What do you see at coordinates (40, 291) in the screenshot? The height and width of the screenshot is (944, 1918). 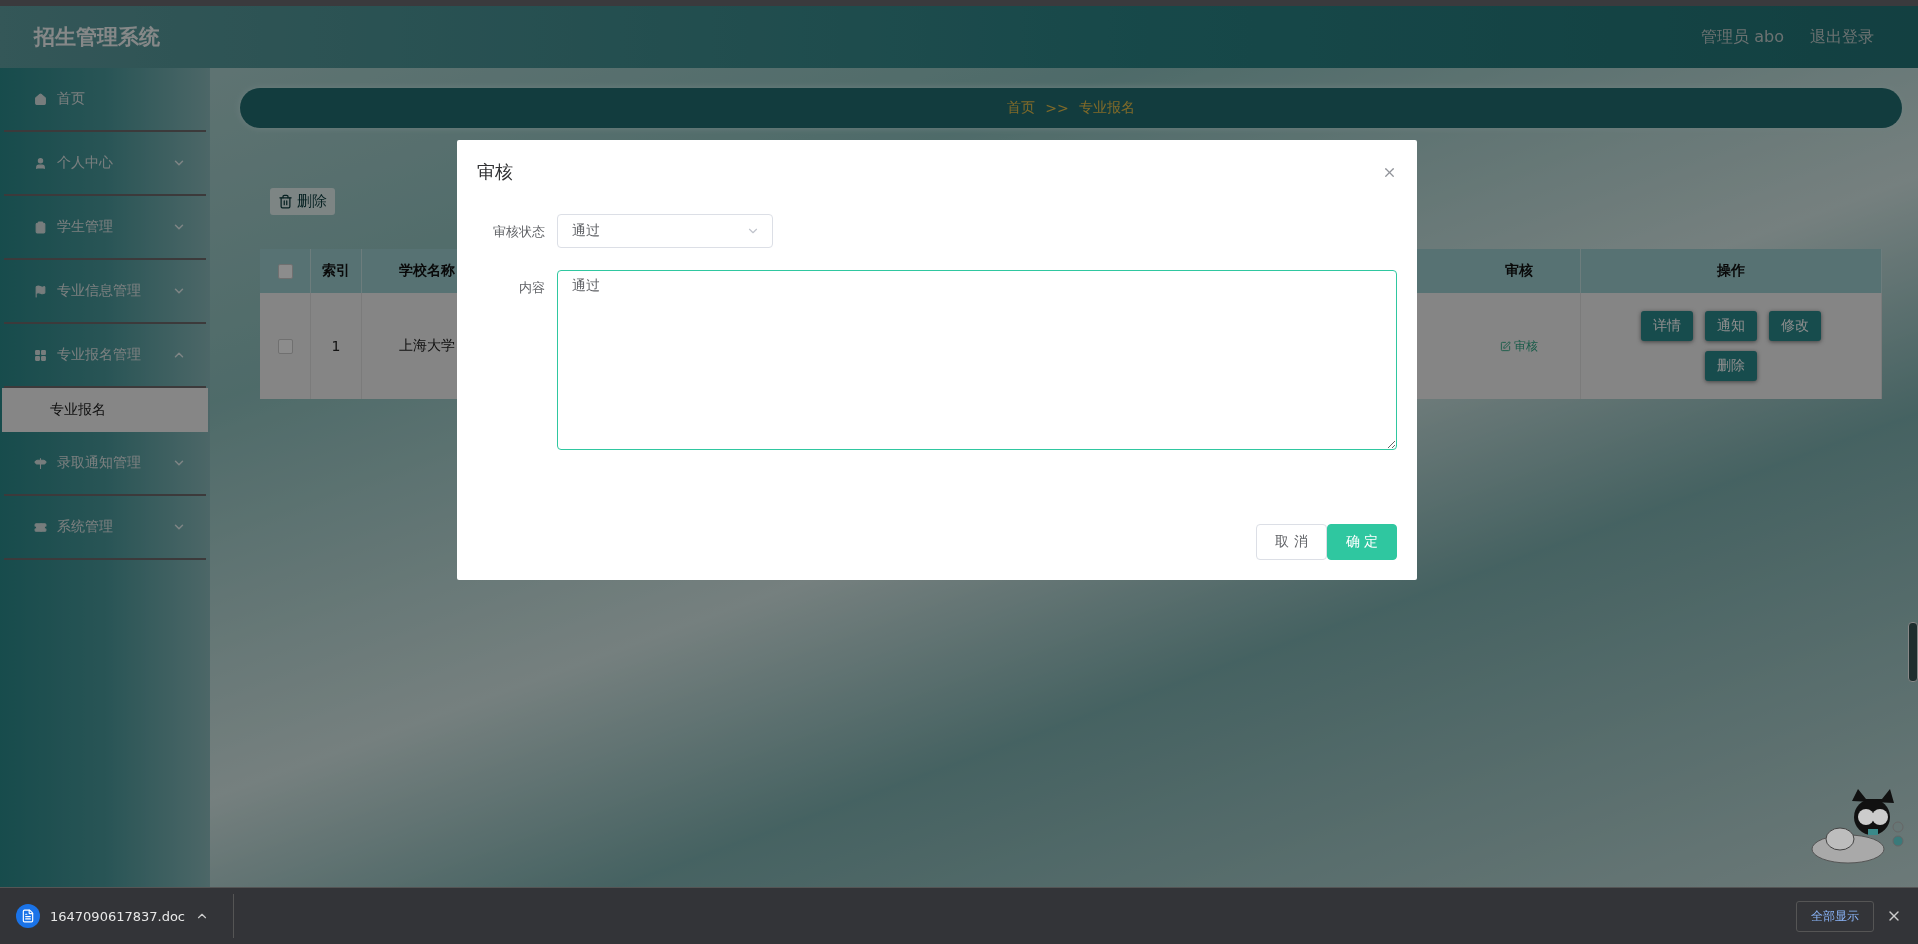 I see `flag-icon` at bounding box center [40, 291].